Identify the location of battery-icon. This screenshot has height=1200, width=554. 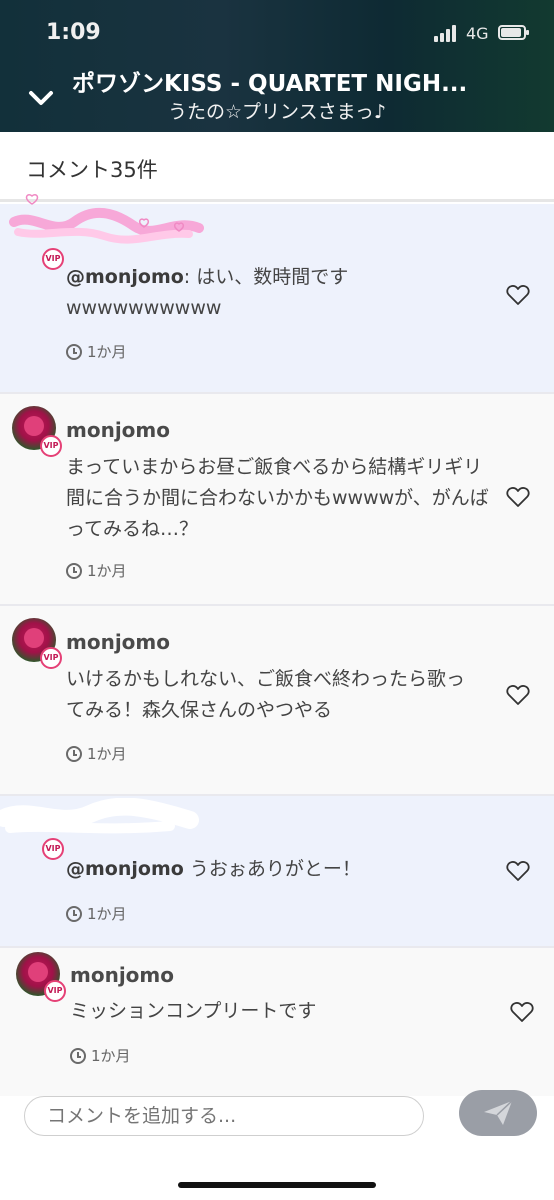
(513, 32).